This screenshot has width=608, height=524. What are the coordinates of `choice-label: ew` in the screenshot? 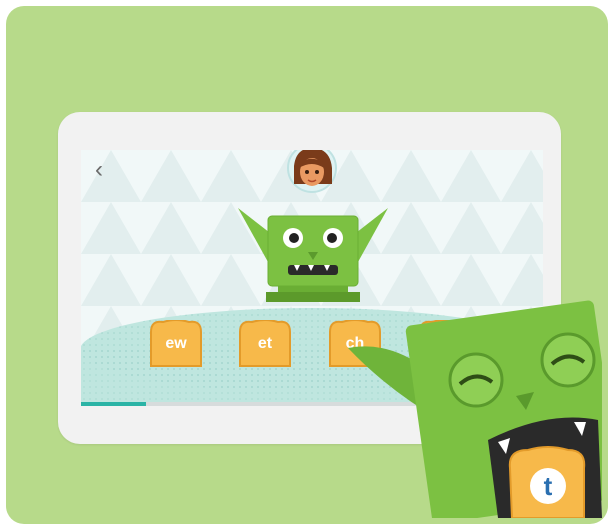 It's located at (176, 343).